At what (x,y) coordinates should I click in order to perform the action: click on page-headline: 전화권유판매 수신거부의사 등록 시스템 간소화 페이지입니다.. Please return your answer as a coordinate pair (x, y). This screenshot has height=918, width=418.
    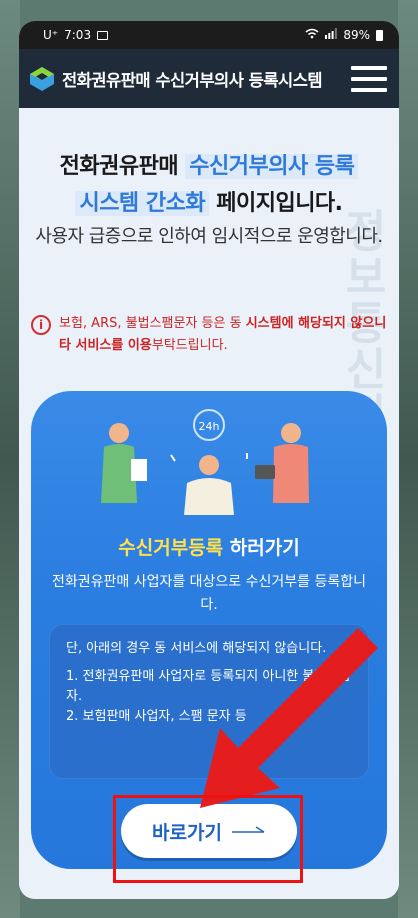
    Looking at the image, I should click on (209, 185).